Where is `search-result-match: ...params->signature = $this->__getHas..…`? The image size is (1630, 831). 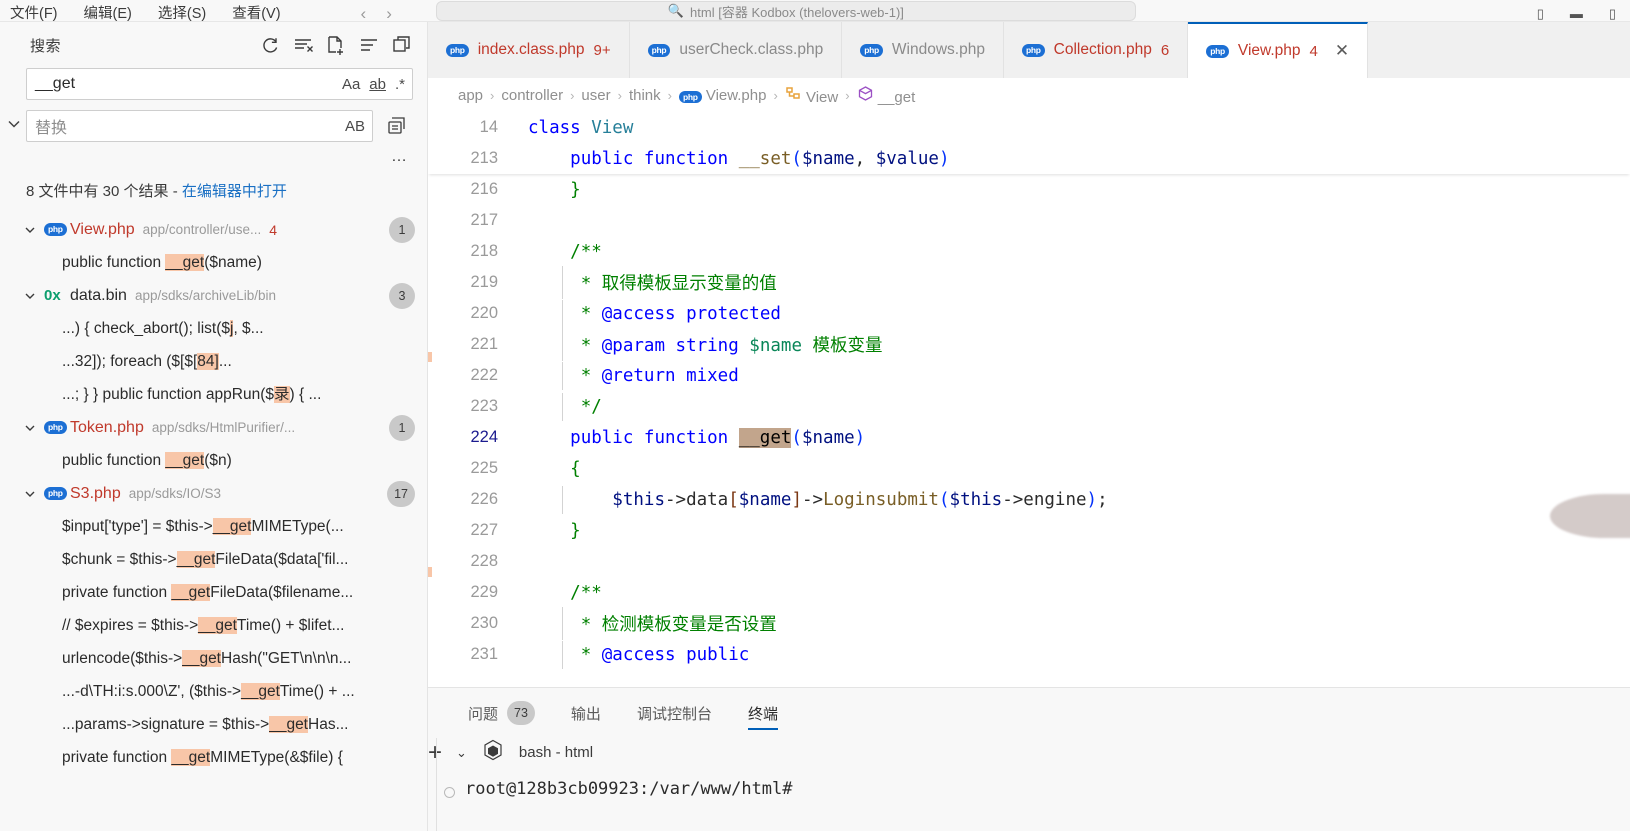
search-result-match: ...params->signature = $this->__getHas..… is located at coordinates (213, 724).